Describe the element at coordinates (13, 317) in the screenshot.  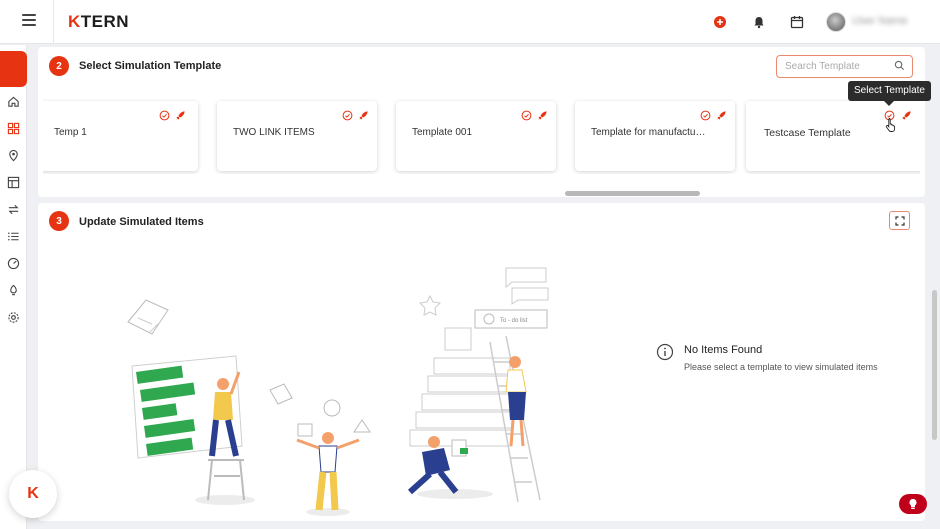
I see `gear-icon` at that location.